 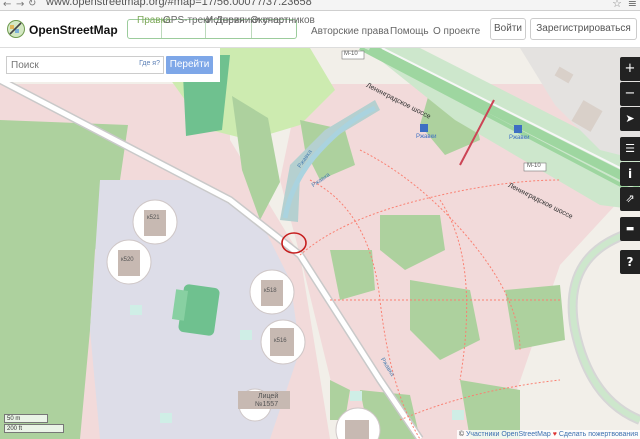 I want to click on zoom-in-button: +, so click(x=630, y=69).